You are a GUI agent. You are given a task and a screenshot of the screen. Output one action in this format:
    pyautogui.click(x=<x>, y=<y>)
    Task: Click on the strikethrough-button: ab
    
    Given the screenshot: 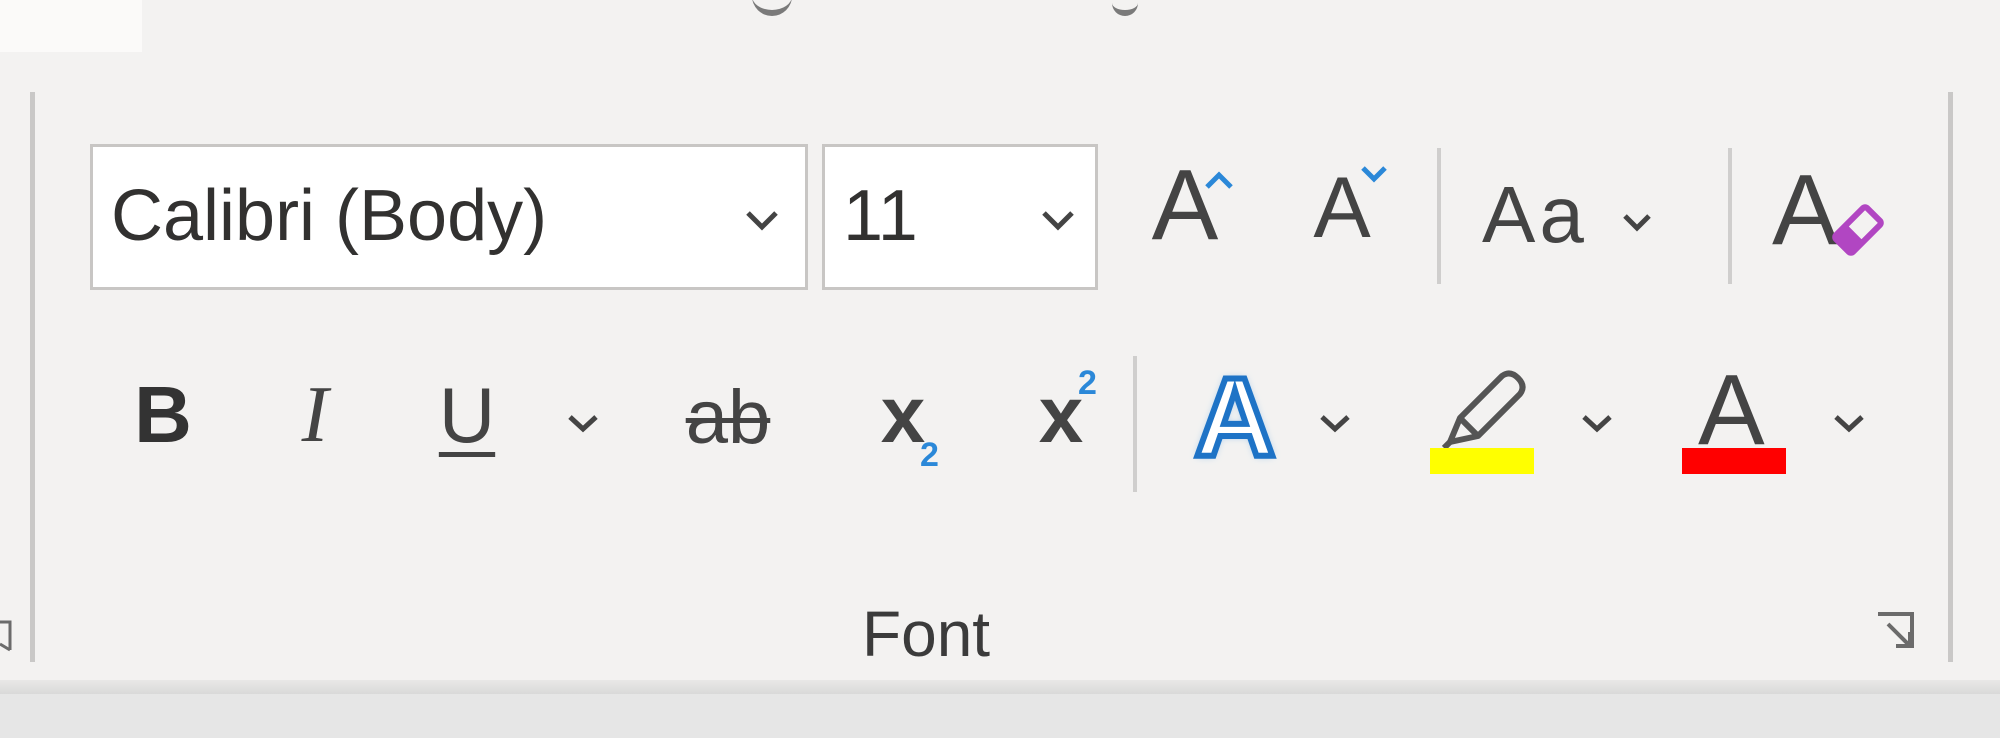 What is the action you would take?
    pyautogui.click(x=728, y=418)
    